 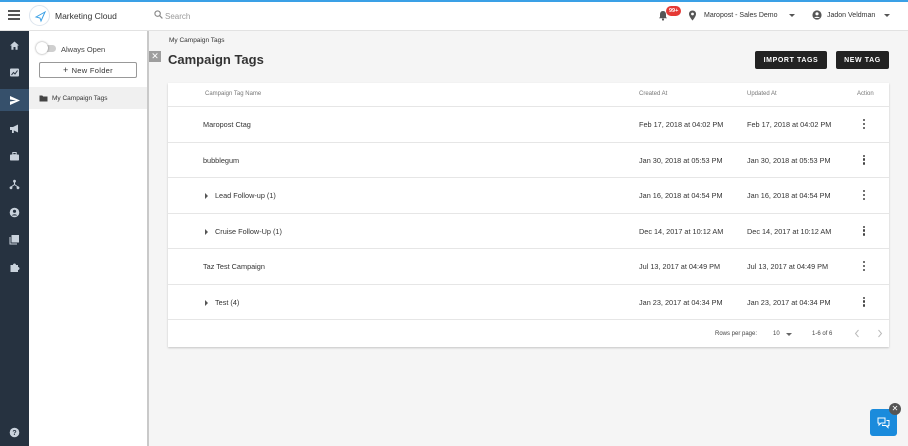 I want to click on close-chat-button: ✕, so click(x=895, y=409).